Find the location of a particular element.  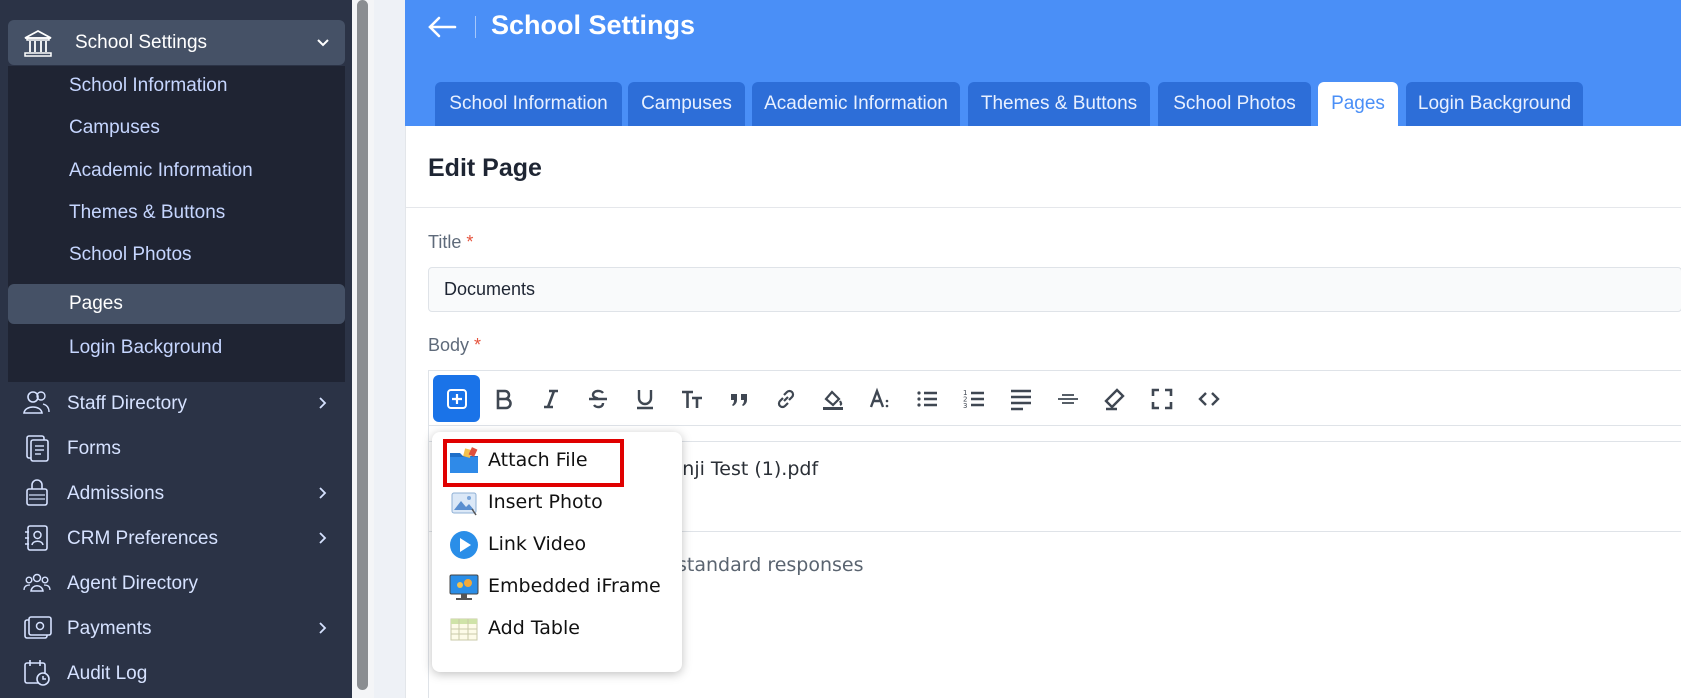

sidebar-item-label: Payments is located at coordinates (109, 628).